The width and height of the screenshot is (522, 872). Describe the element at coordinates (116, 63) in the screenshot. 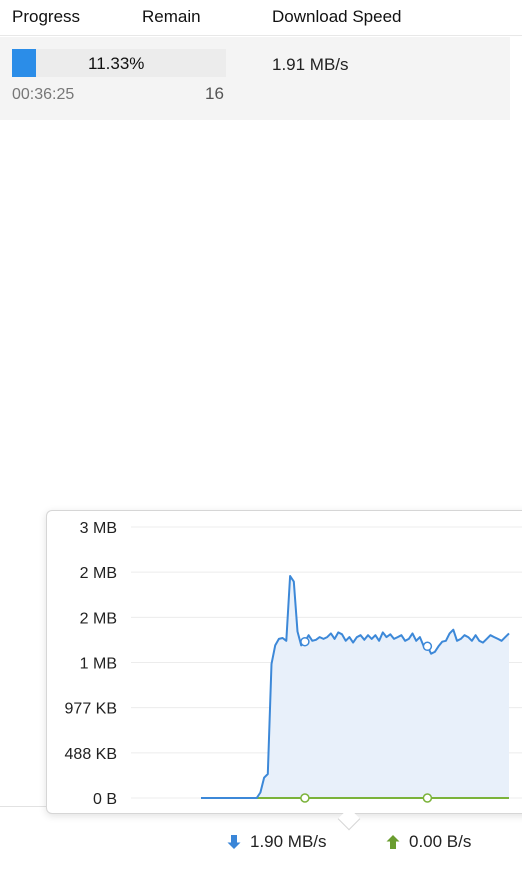

I see `progress-percent: 11.33%` at that location.